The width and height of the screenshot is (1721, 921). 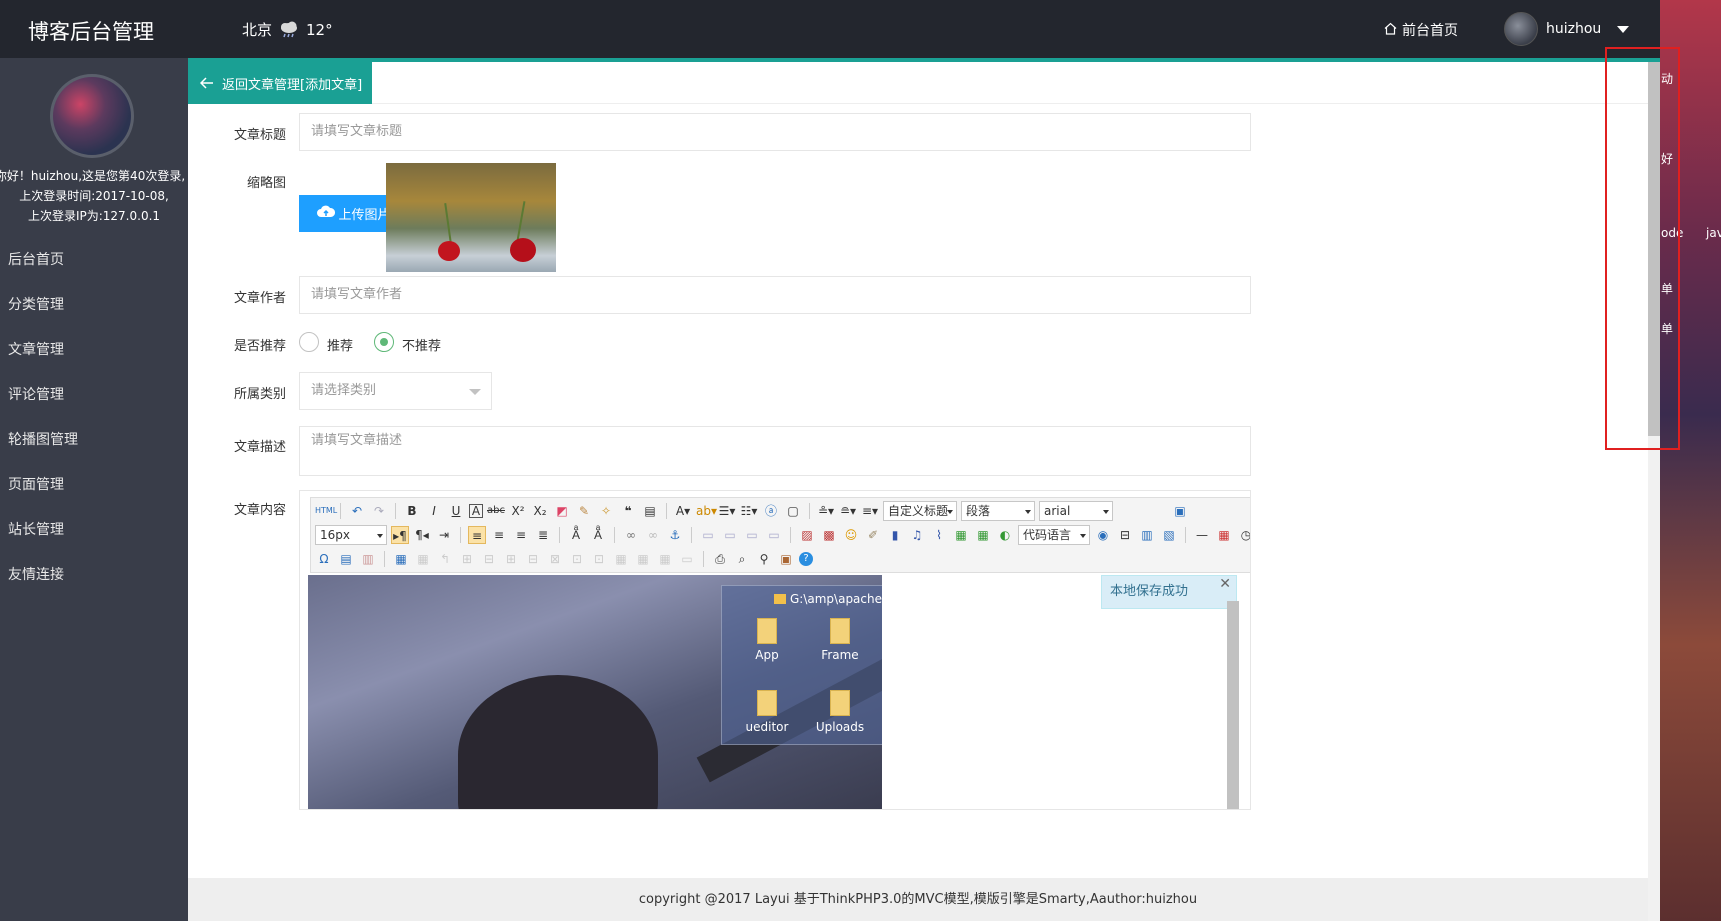 I want to click on drafts-icon: ▣, so click(x=786, y=559).